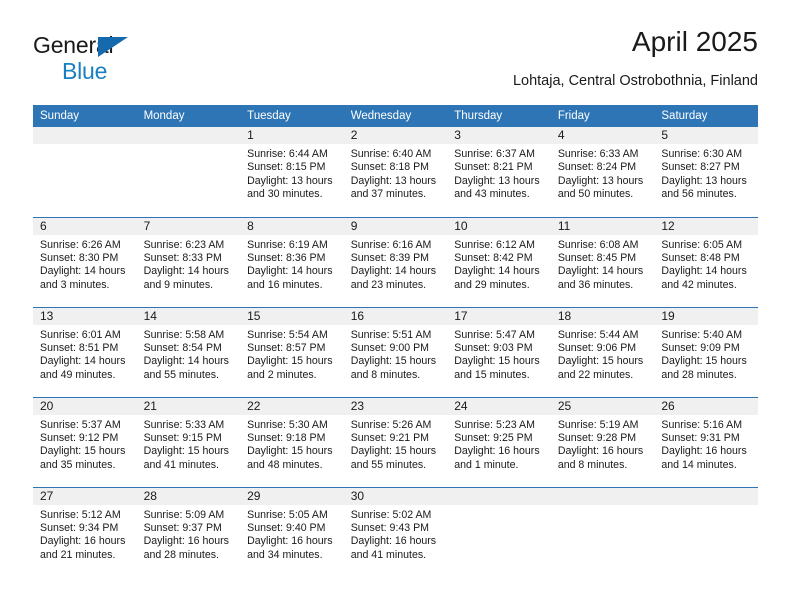  I want to click on daylight-text: and 35 minutes., so click(78, 464).